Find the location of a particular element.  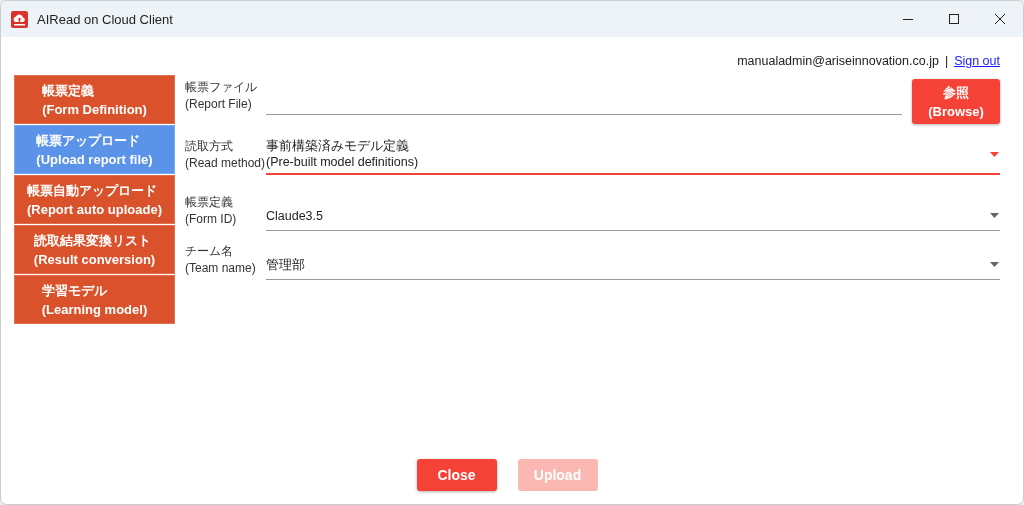

cloud-upload-app-icon is located at coordinates (19, 19).